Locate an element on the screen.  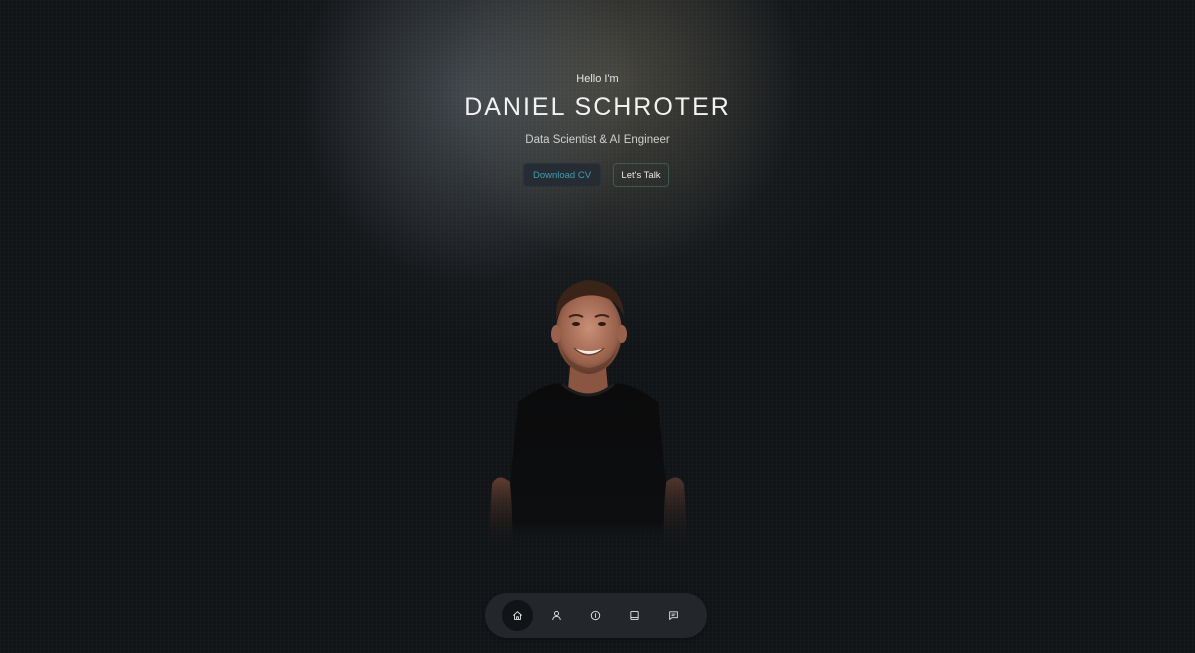
hero-name: DANIEL SCHROTER is located at coordinates (597, 107).